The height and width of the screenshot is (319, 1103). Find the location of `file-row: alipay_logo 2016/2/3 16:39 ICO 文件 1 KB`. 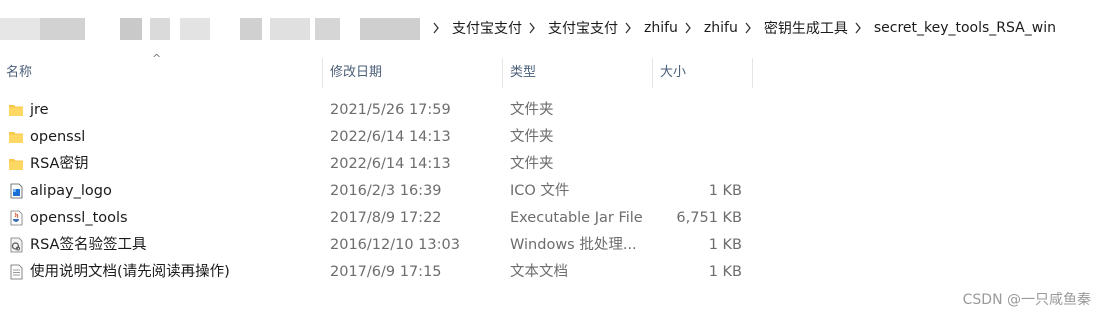

file-row: alipay_logo 2016/2/3 16:39 ICO 文件 1 KB is located at coordinates (380, 191).